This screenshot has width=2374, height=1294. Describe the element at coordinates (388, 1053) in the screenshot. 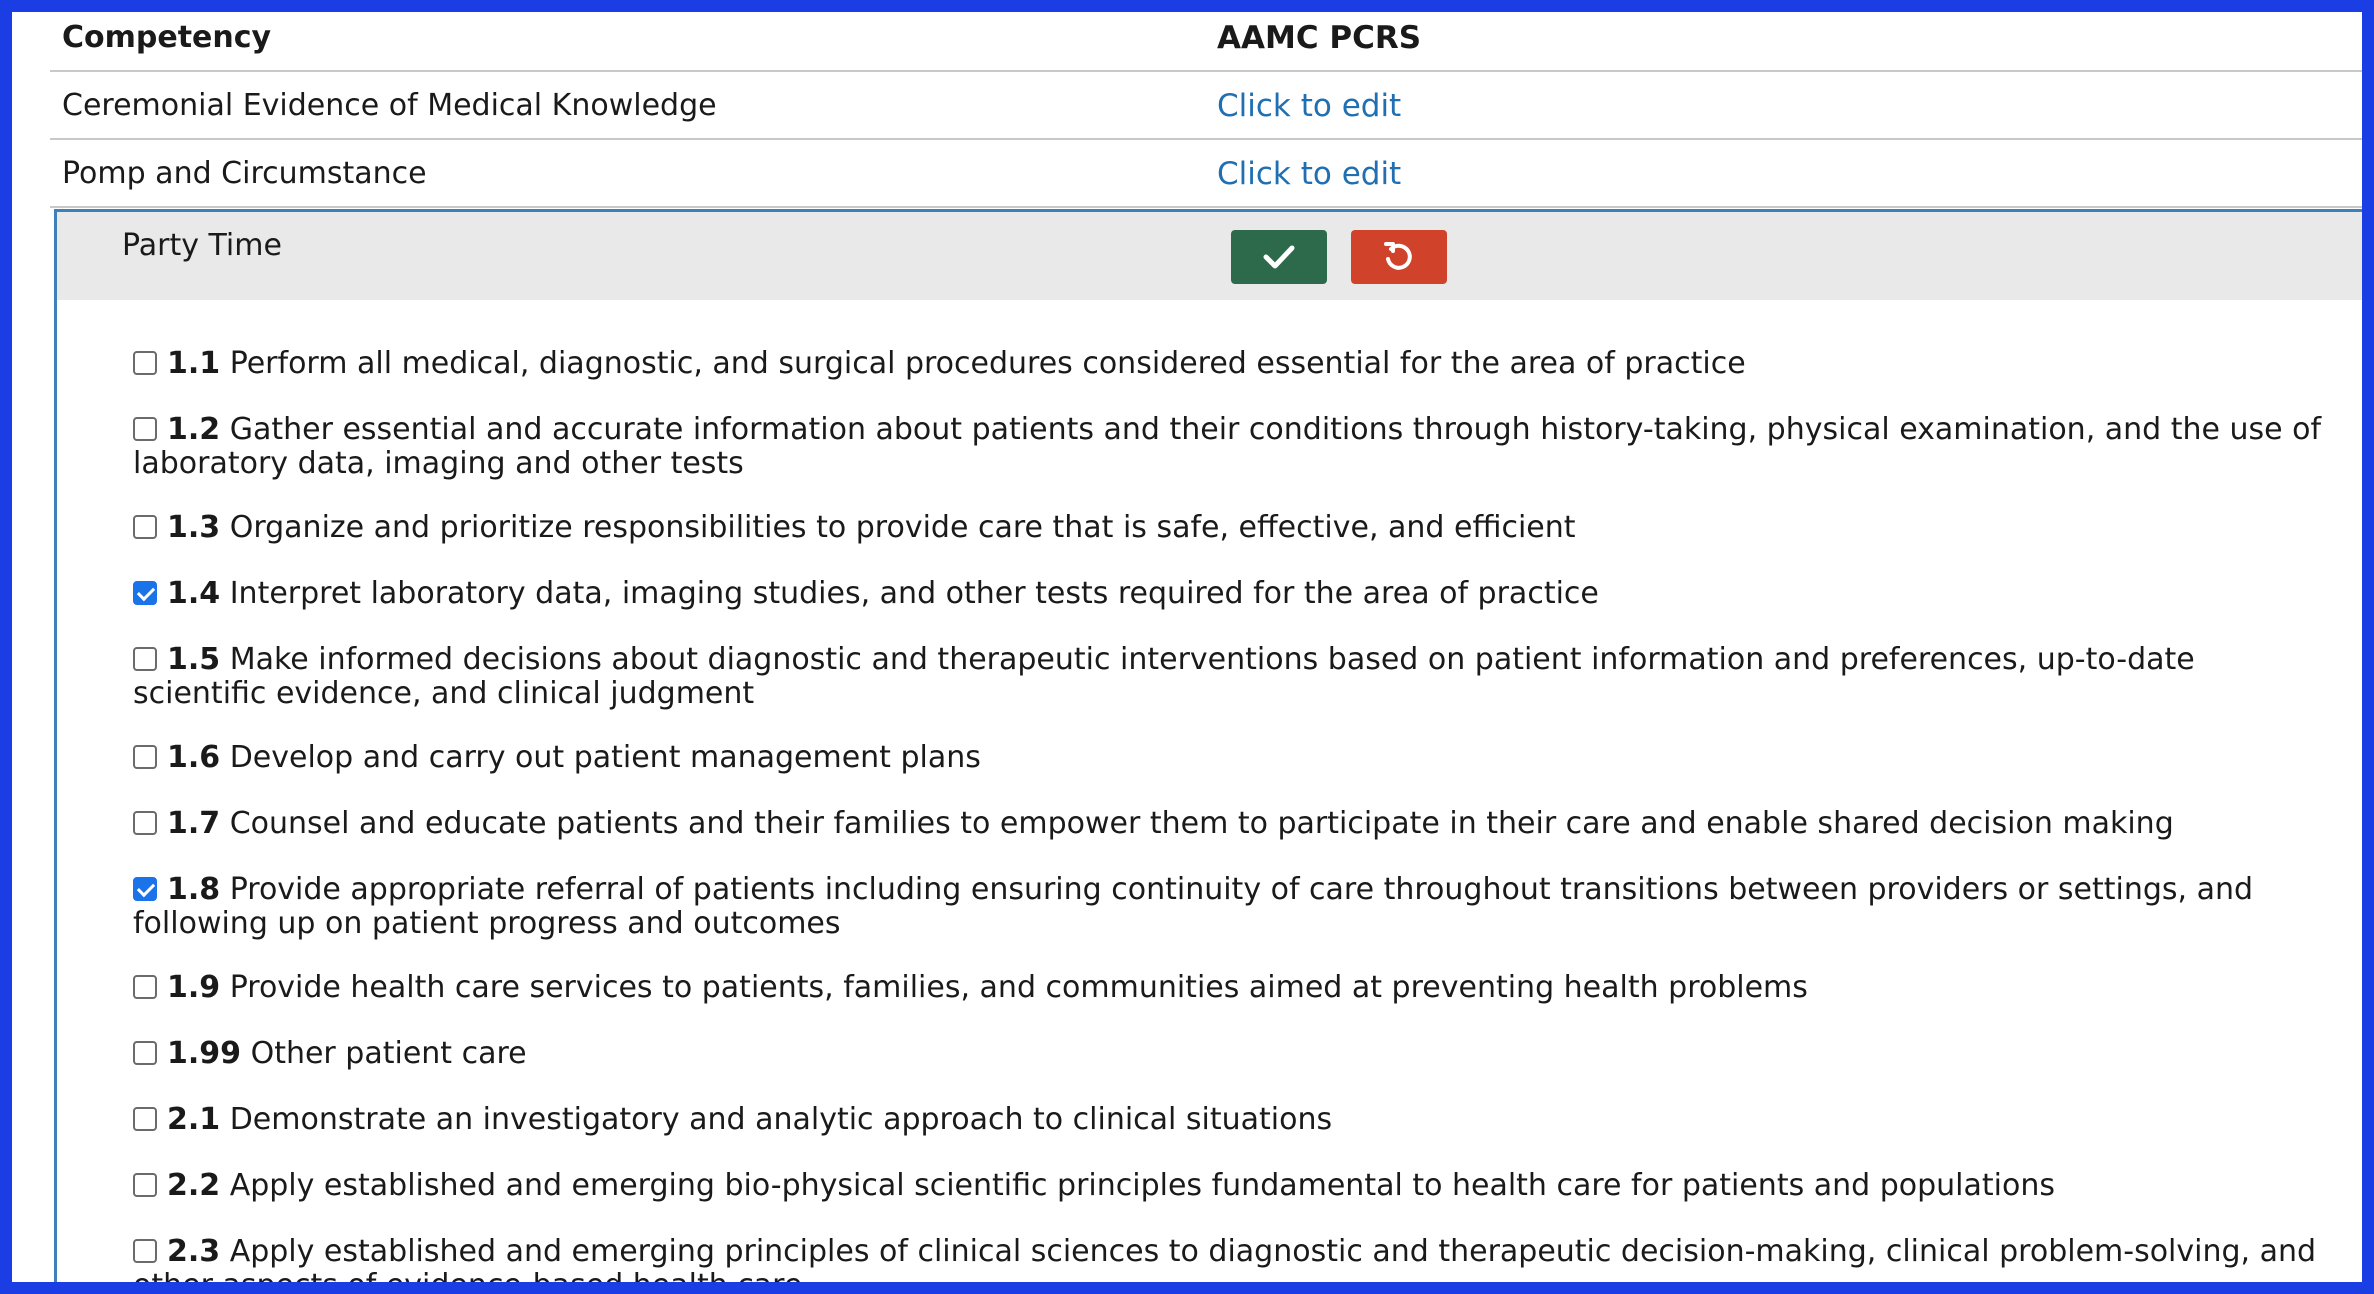

I see `option-text: Other patient care` at that location.